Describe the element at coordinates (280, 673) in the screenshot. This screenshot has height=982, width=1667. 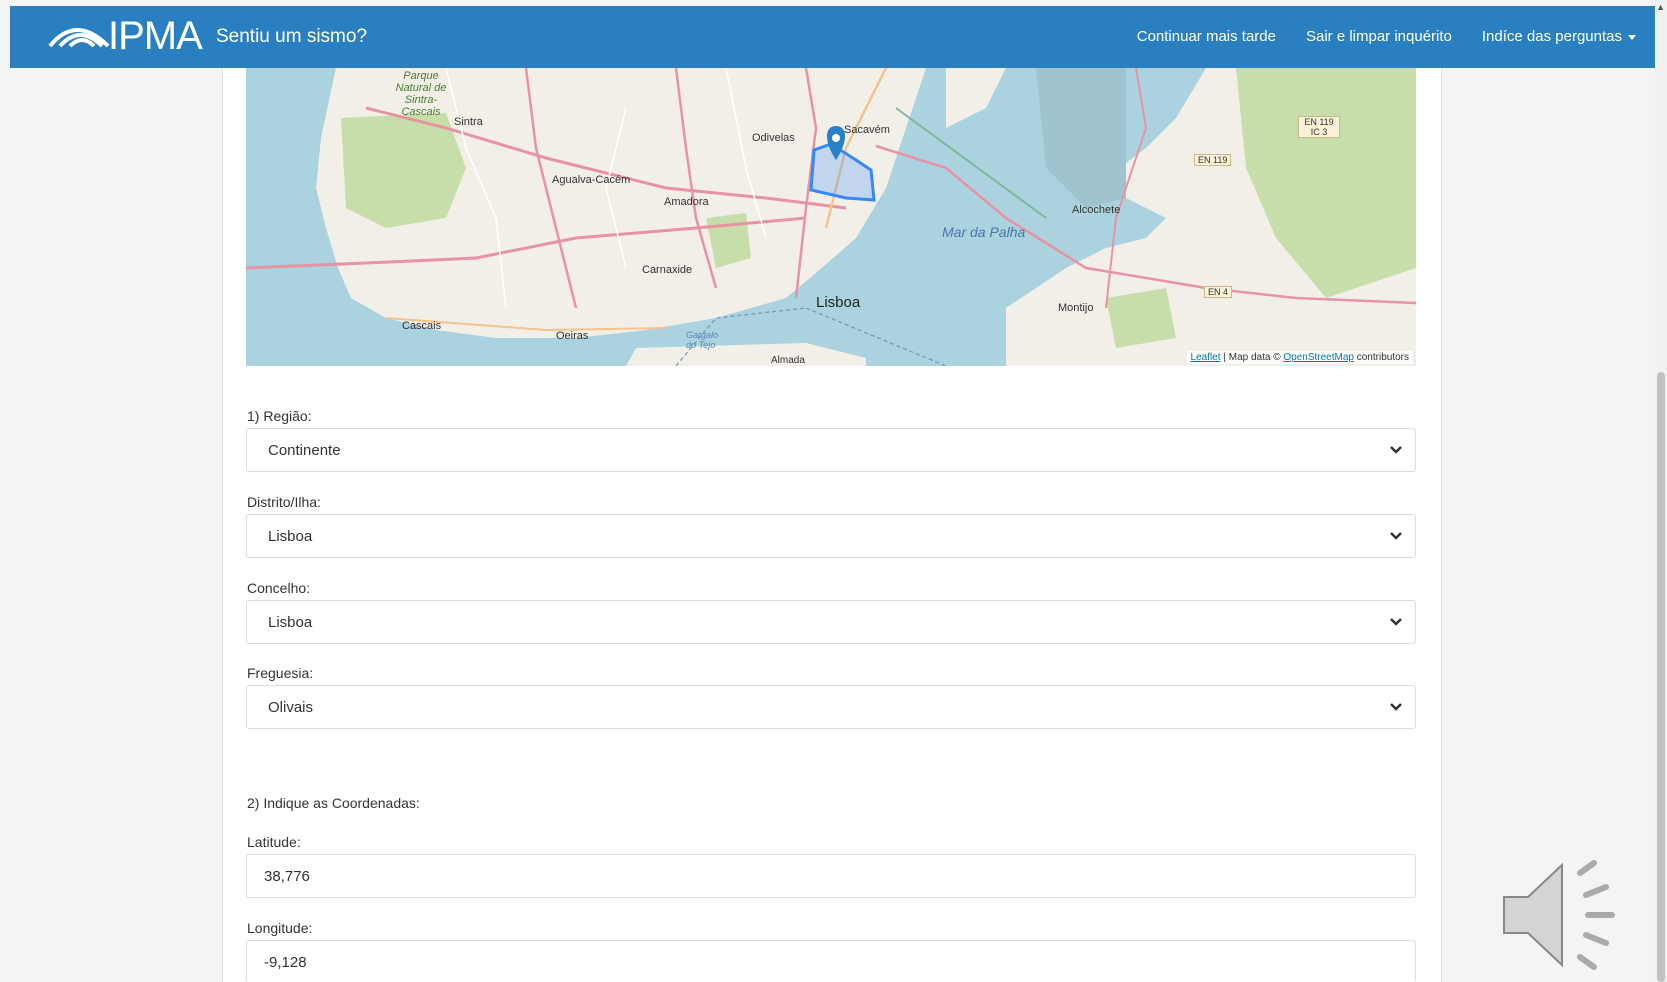
I see `parish-label: Freguesia:` at that location.